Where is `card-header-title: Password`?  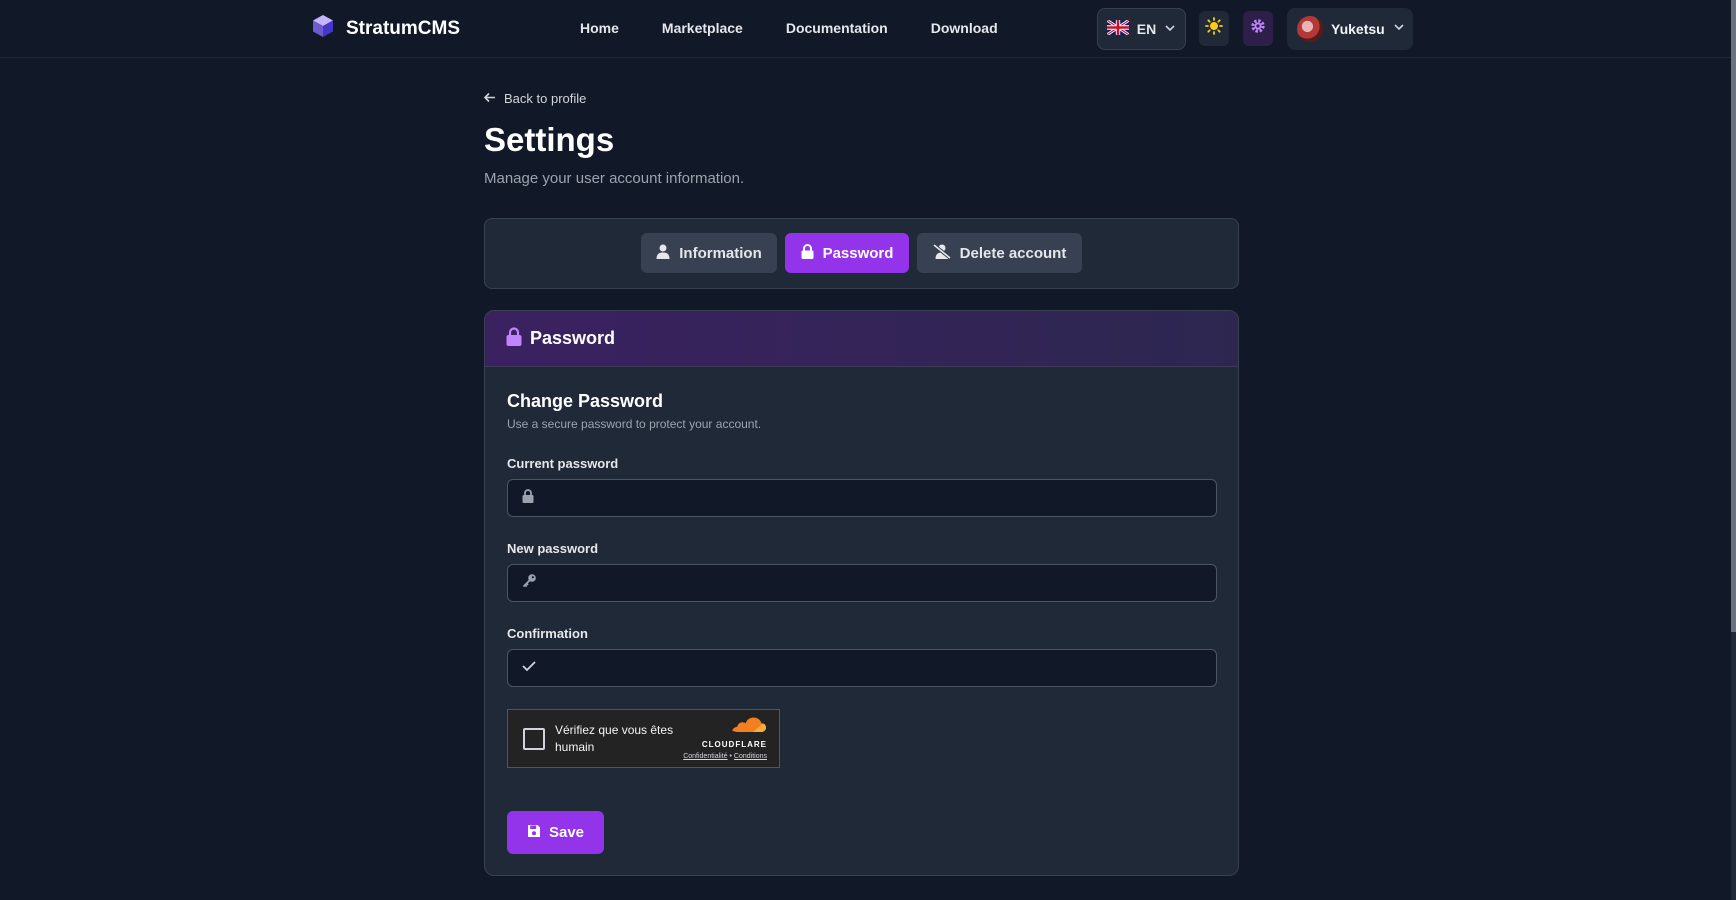
card-header-title: Password is located at coordinates (573, 338).